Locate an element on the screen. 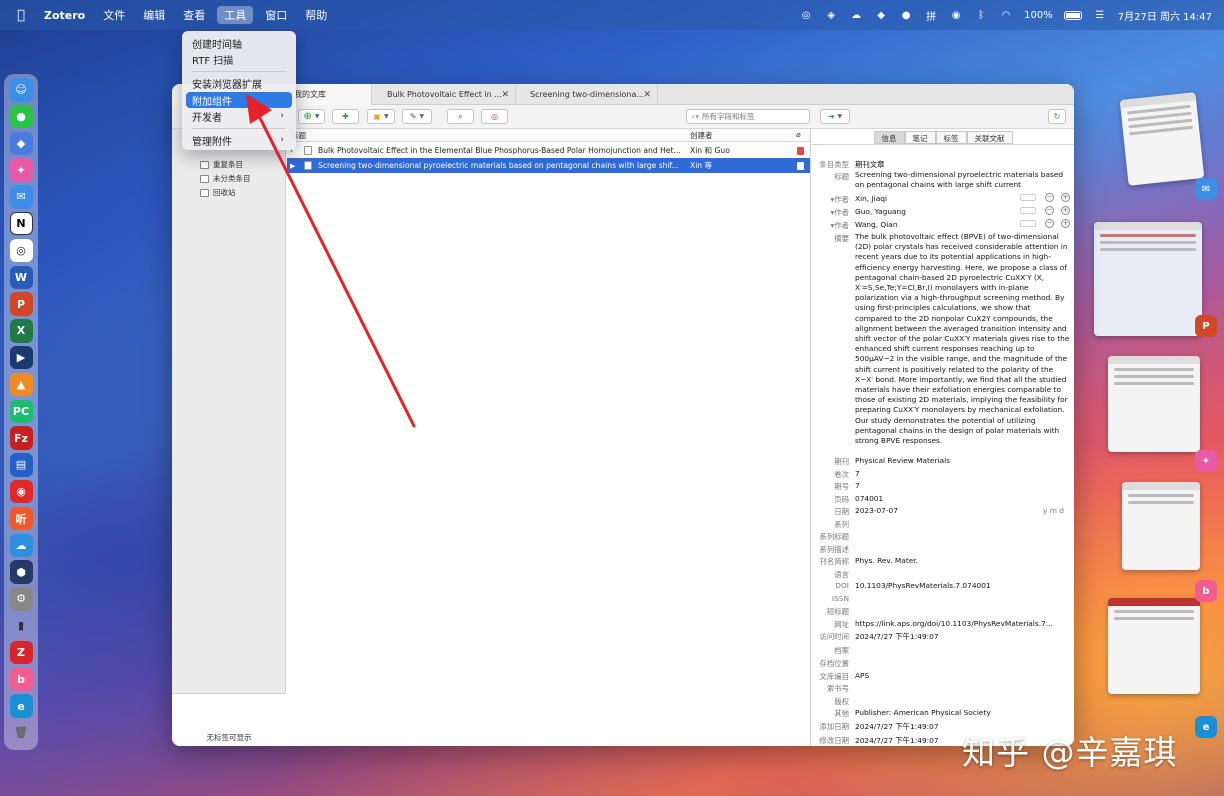 This screenshot has width=1224, height=796. new-note-button: ▣ ▼ is located at coordinates (381, 116).